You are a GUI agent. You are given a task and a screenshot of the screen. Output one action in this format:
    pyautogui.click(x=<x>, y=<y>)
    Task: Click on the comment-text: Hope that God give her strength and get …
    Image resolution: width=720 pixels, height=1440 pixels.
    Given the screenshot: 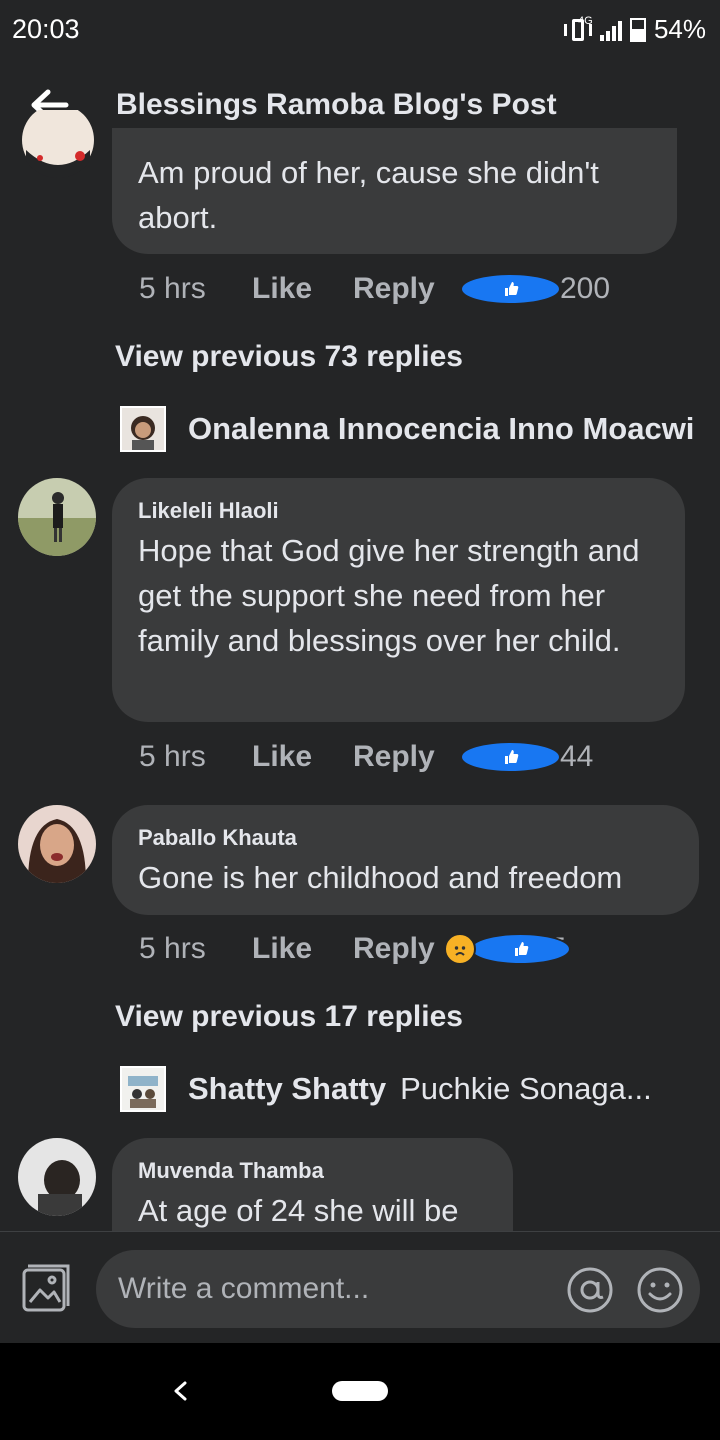 What is the action you would take?
    pyautogui.click(x=389, y=595)
    